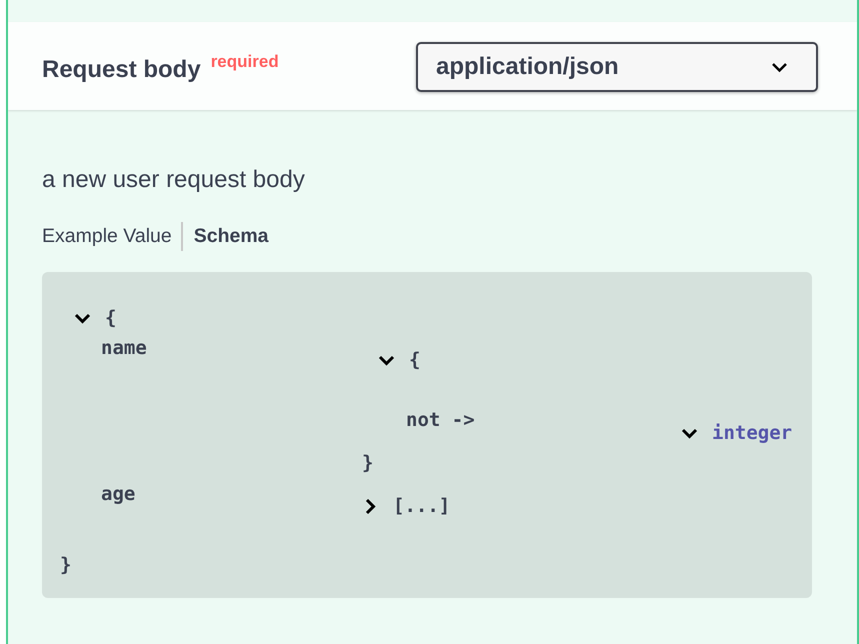 This screenshot has width=859, height=644. What do you see at coordinates (244, 61) in the screenshot?
I see `required-label: required` at bounding box center [244, 61].